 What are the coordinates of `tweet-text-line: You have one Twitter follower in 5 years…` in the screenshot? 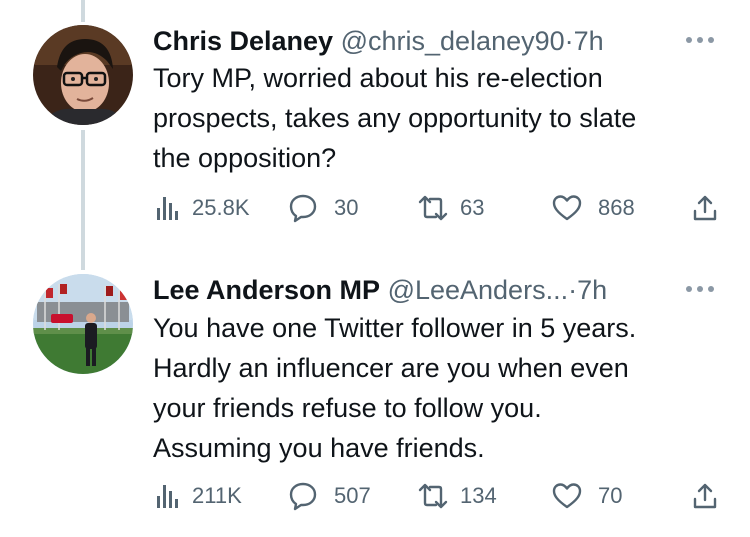 It's located at (395, 328).